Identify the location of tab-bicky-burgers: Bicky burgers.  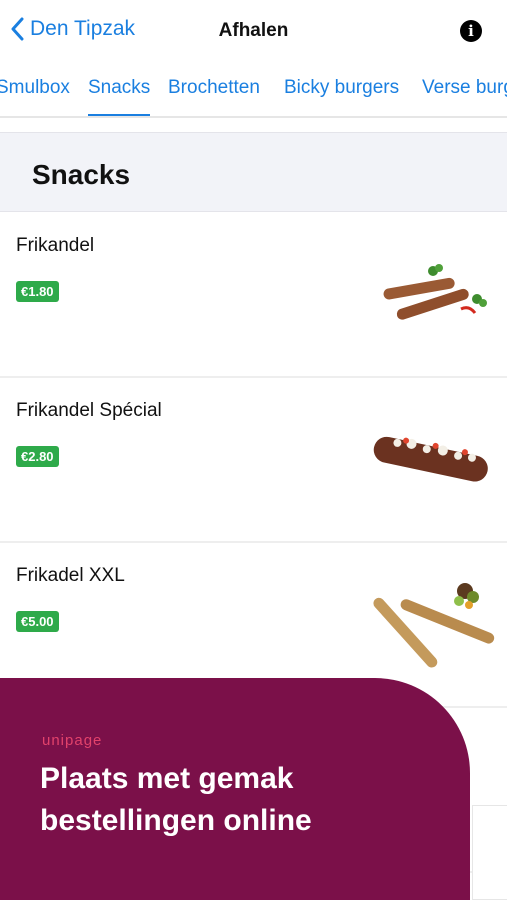
(341, 88).